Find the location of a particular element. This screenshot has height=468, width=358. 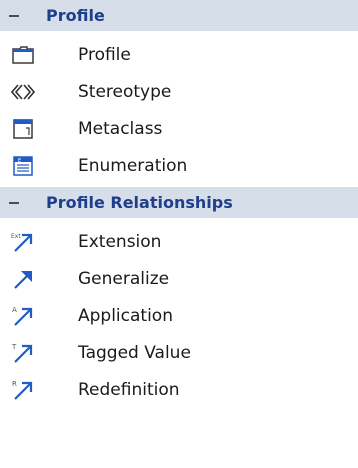

item-label: Profile is located at coordinates (104, 54).